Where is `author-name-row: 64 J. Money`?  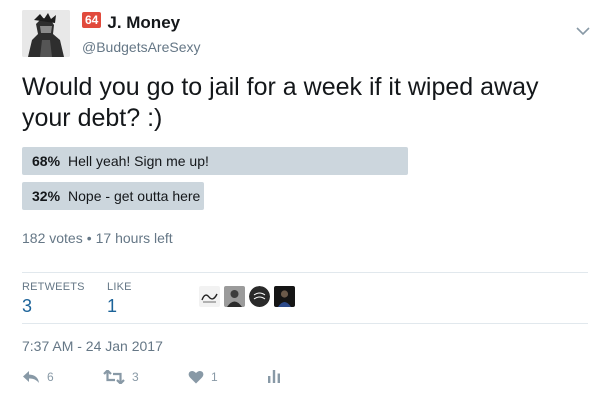
author-name-row: 64 J. Money is located at coordinates (131, 23).